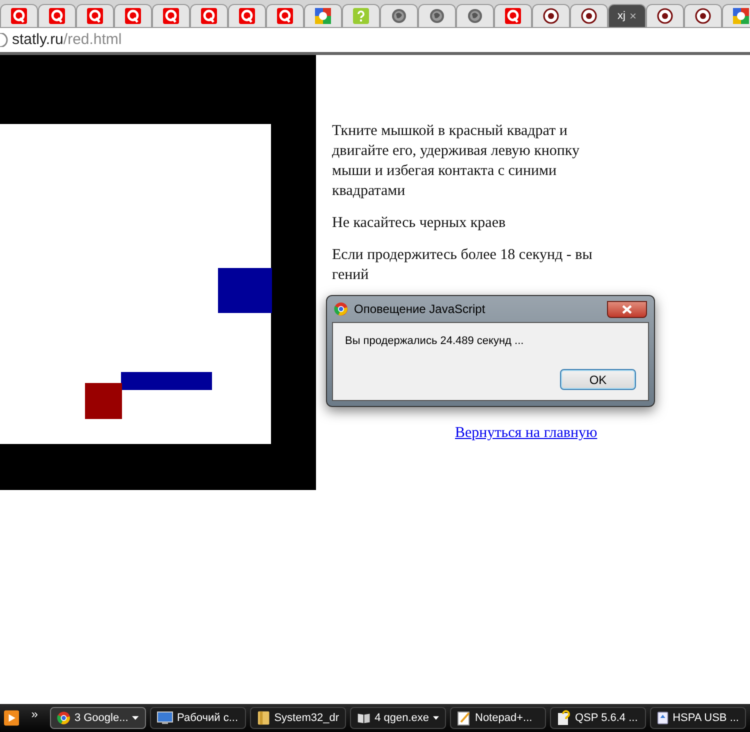  I want to click on dialog-title: Оповещение JavaScript, so click(420, 309).